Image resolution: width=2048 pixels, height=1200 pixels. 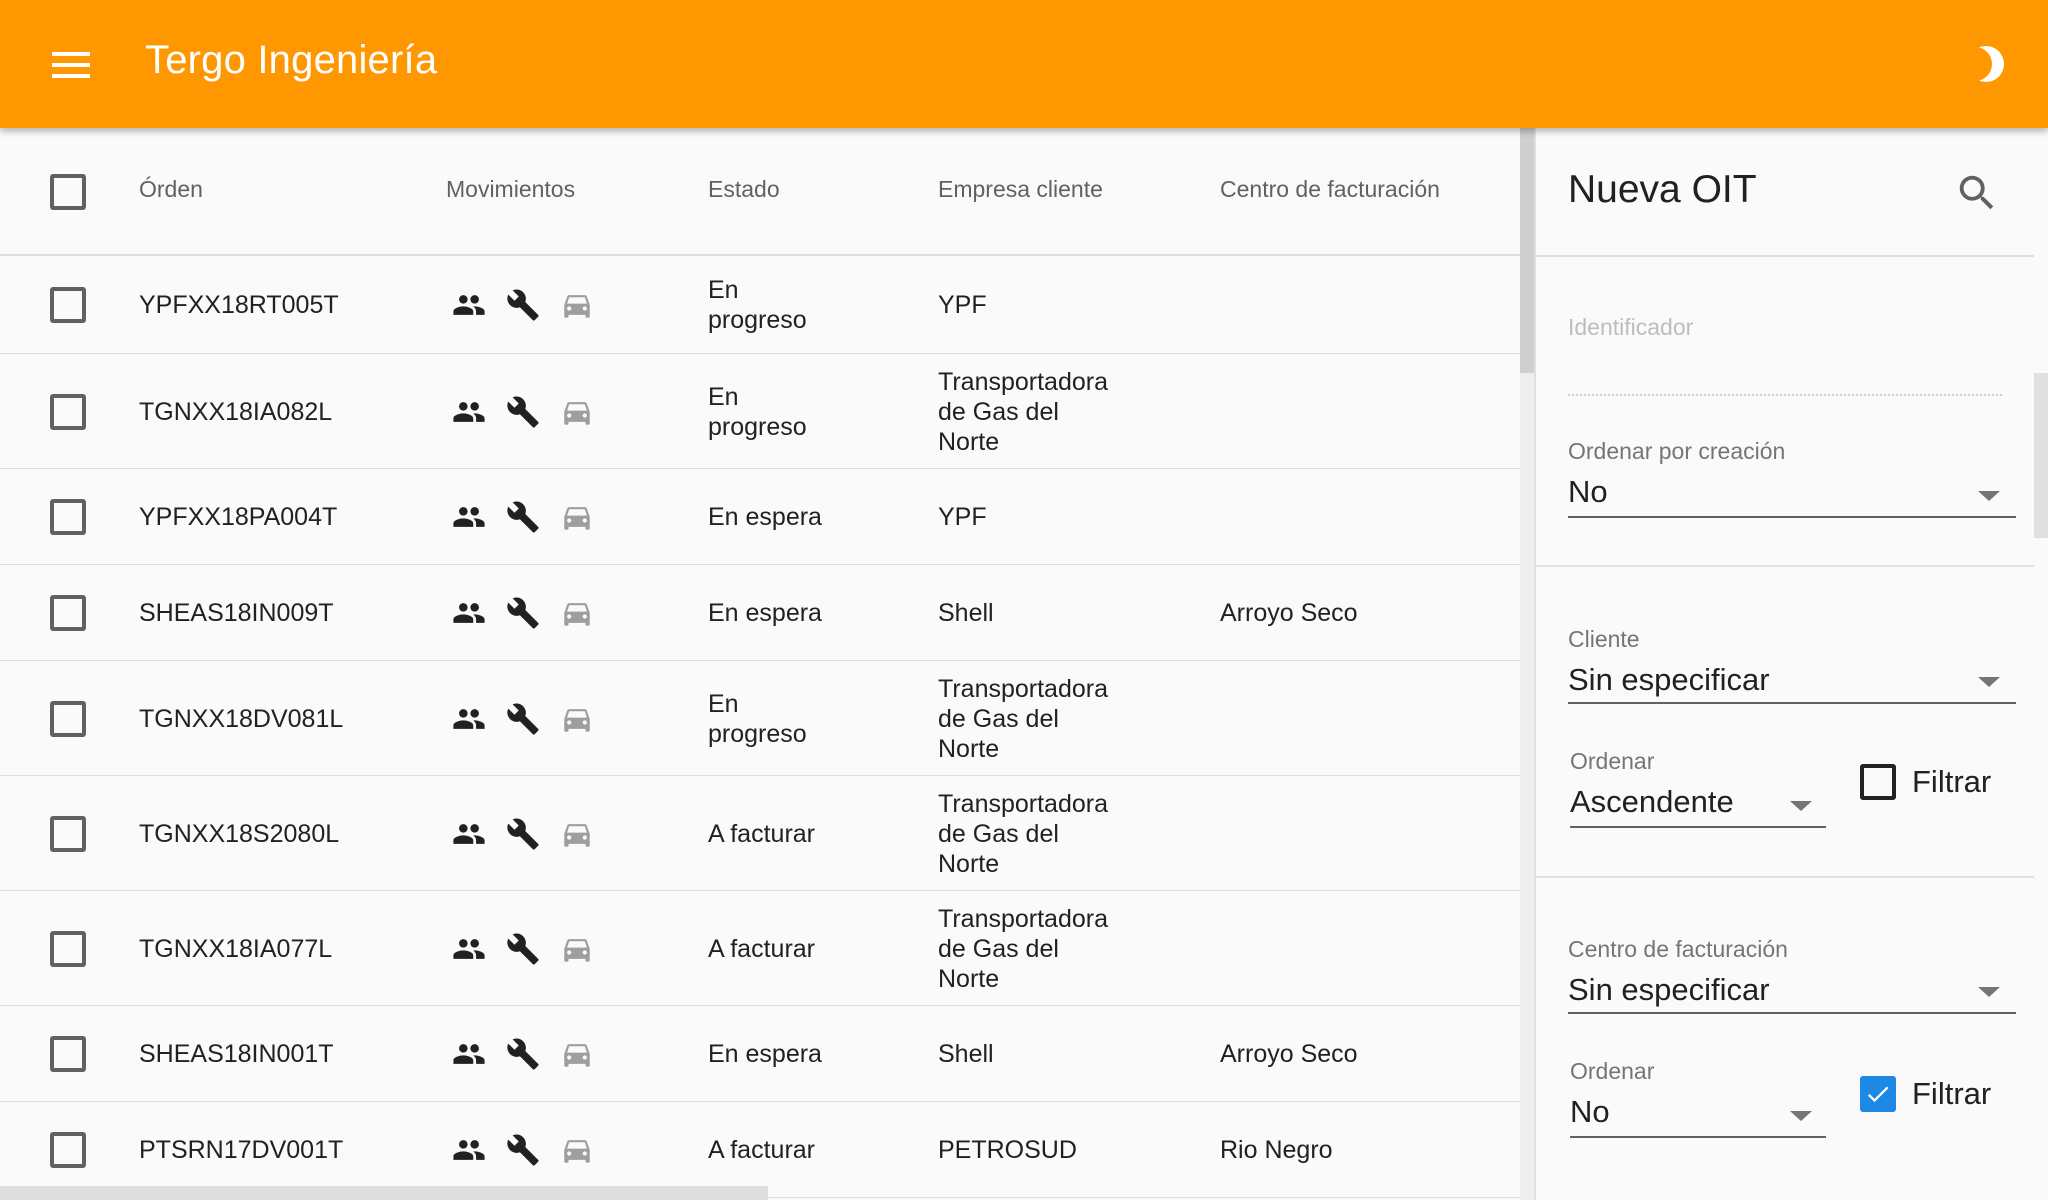 I want to click on search-icon, so click(x=1977, y=193).